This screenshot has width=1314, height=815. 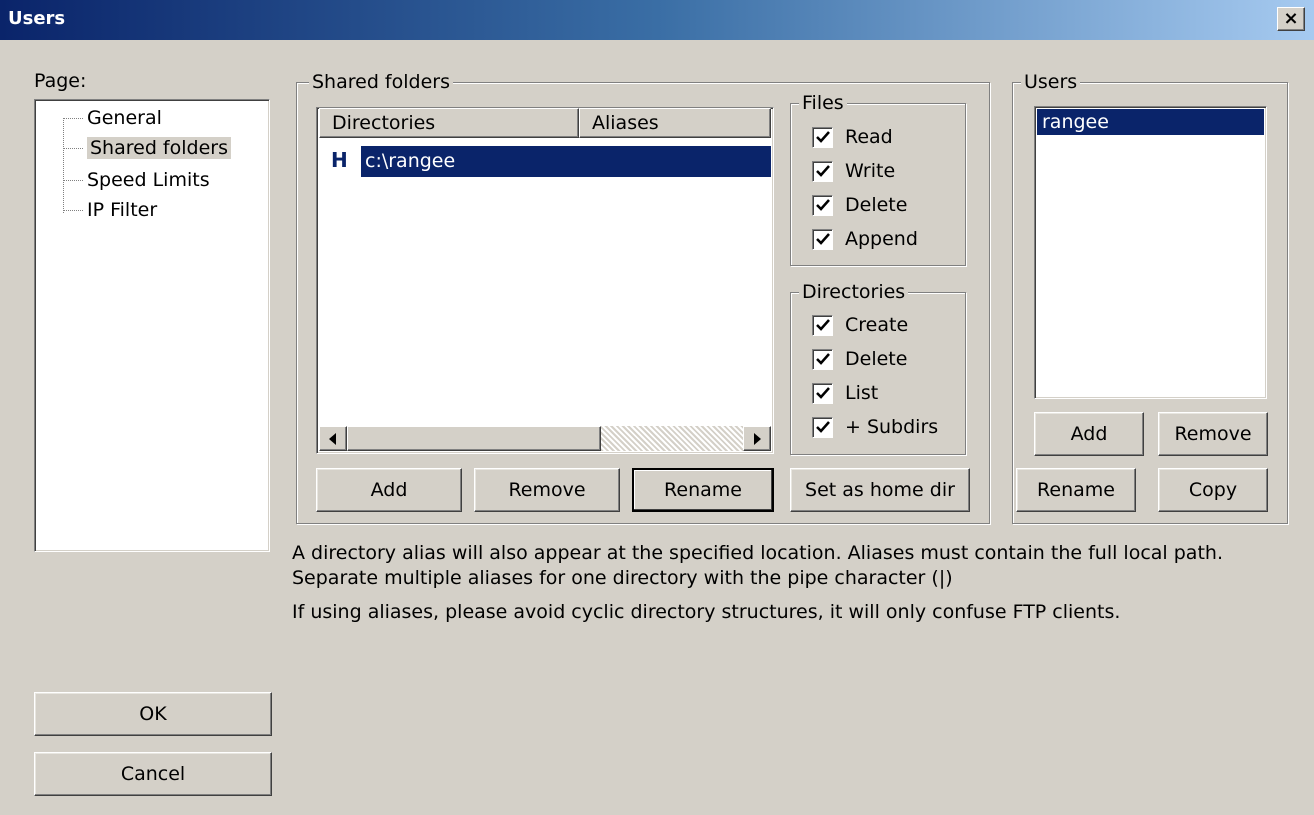 I want to click on tree-item-ip-filter: IP Filter, so click(x=110, y=210).